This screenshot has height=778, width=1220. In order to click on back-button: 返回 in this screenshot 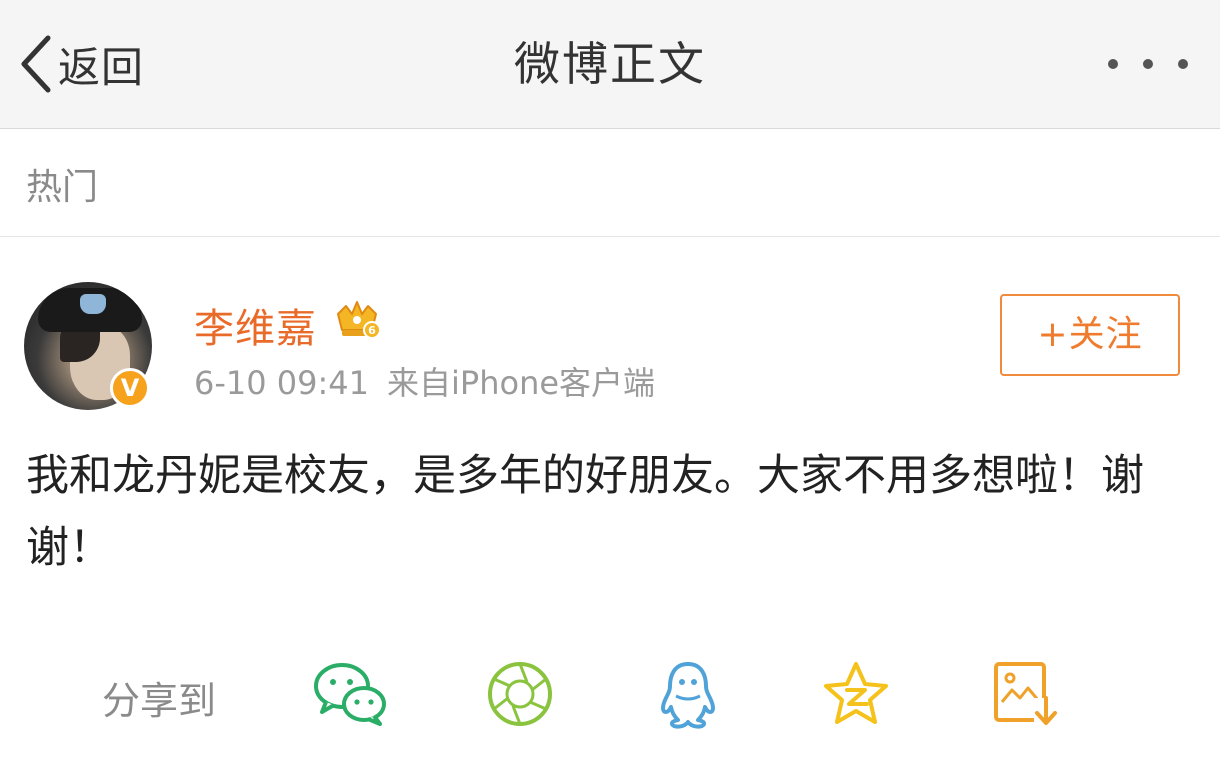, I will do `click(81, 64)`.